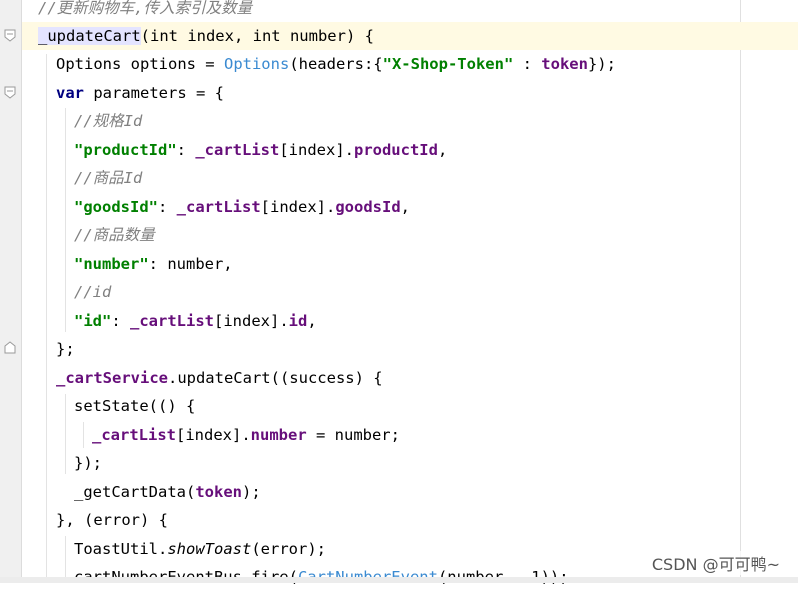  What do you see at coordinates (410, 520) in the screenshot?
I see `code-line: }, (error) {` at bounding box center [410, 520].